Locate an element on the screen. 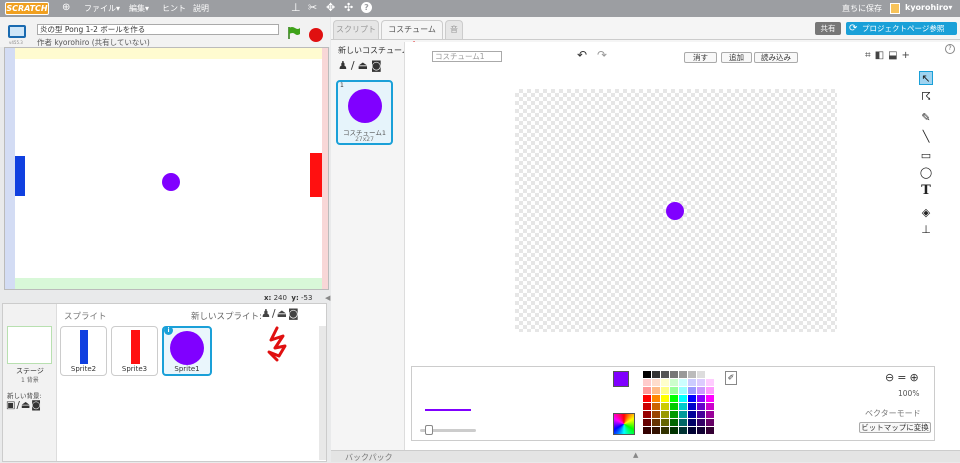  camera-icon: ◙ is located at coordinates (36, 405).